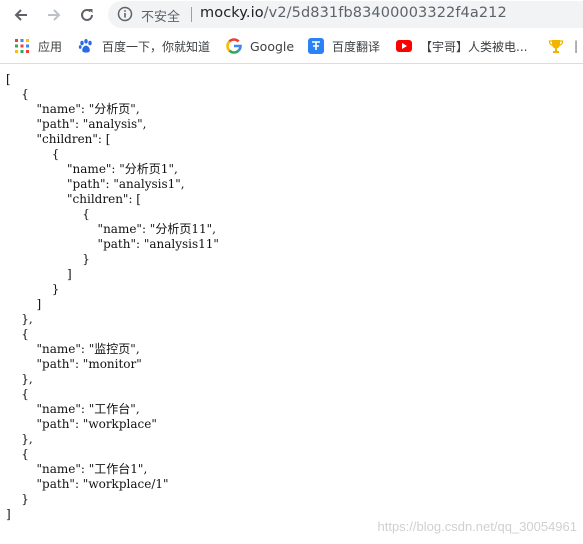  I want to click on address-separator, so click(191, 14).